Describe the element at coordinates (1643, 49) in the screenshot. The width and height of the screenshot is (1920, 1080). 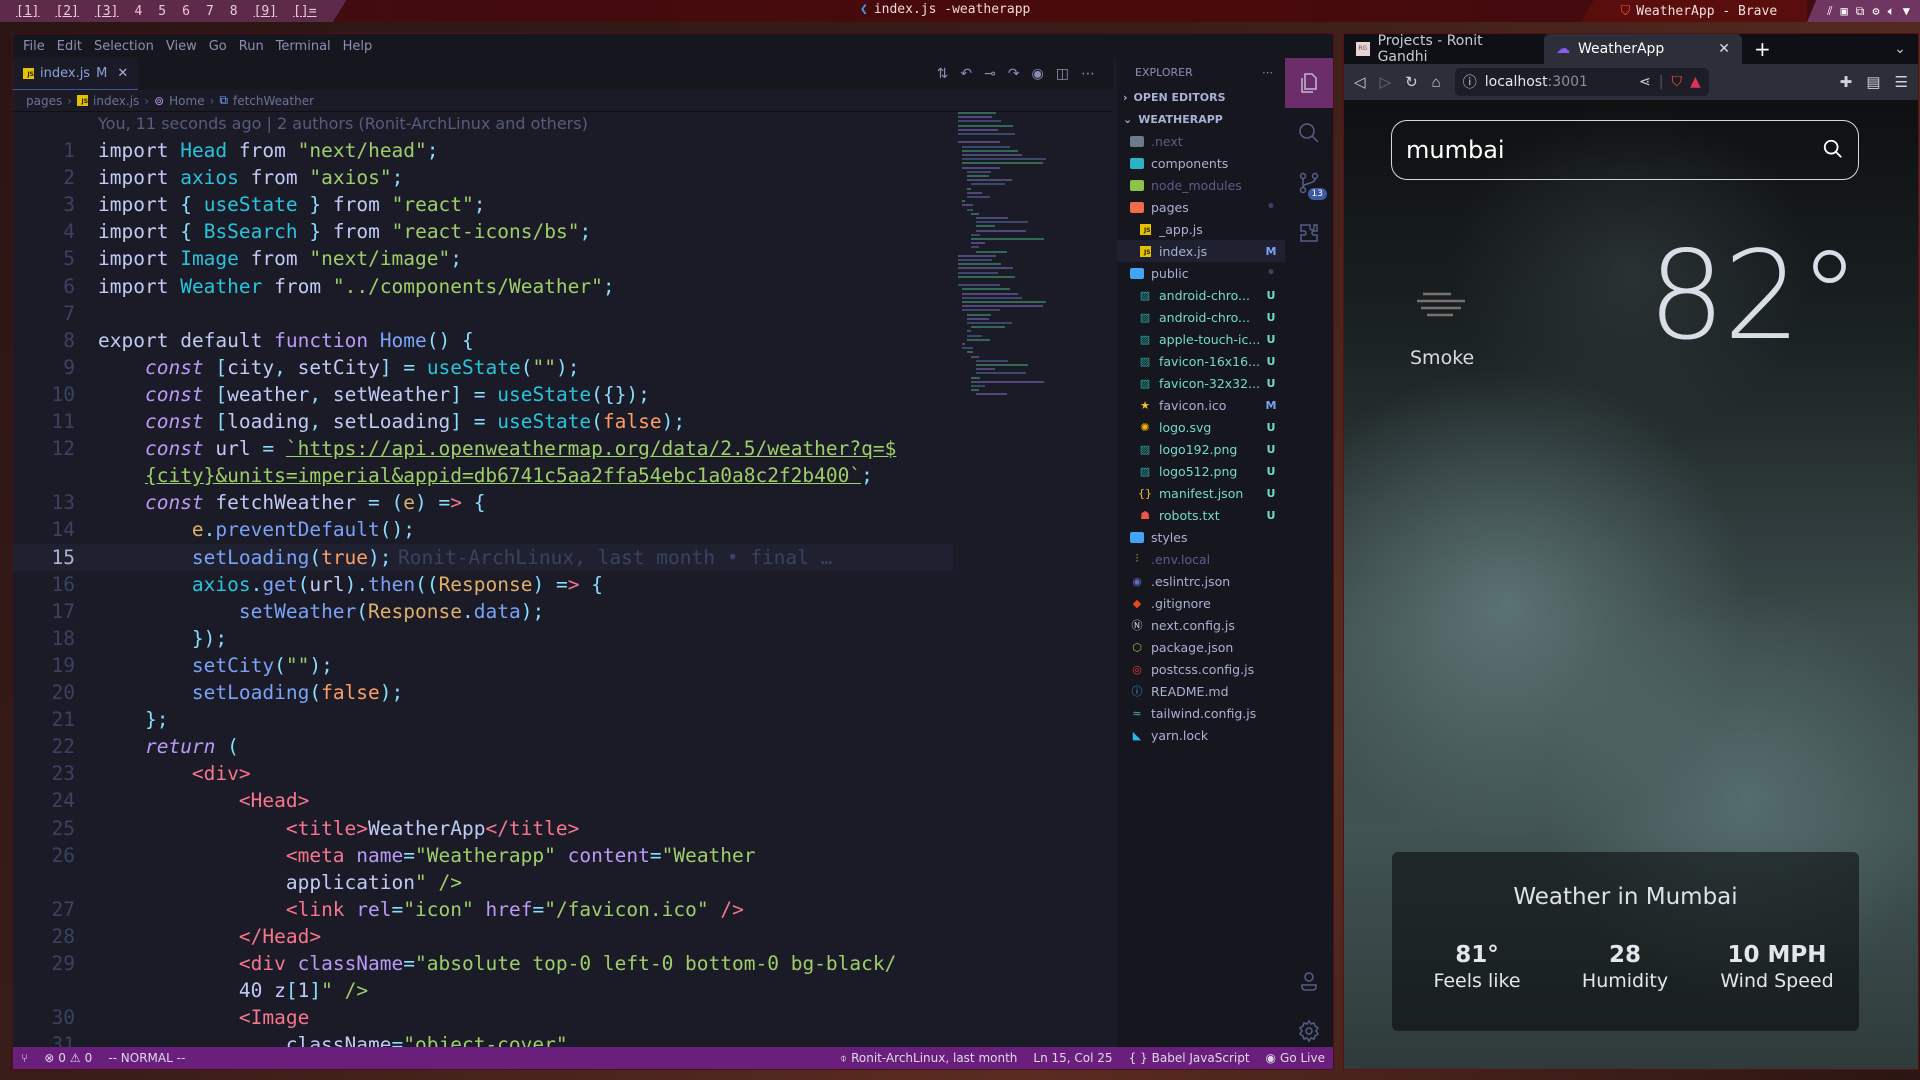
I see `browser-tab-weatherapp: ☁ WeatherApp ✕` at that location.